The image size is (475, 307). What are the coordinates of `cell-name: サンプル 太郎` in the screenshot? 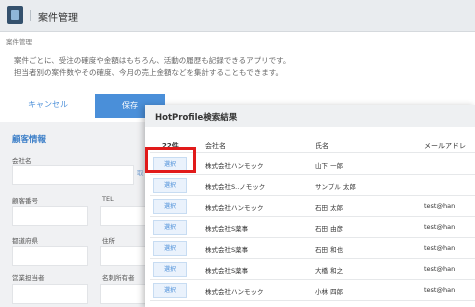 It's located at (335, 187).